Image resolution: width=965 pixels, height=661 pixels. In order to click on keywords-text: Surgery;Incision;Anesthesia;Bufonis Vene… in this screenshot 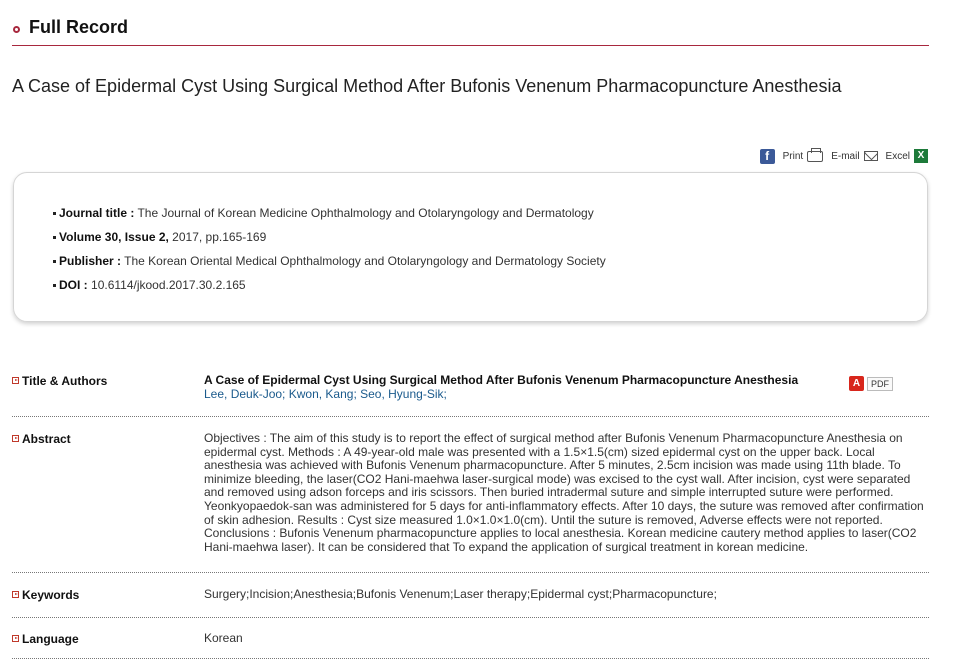, I will do `click(460, 594)`.